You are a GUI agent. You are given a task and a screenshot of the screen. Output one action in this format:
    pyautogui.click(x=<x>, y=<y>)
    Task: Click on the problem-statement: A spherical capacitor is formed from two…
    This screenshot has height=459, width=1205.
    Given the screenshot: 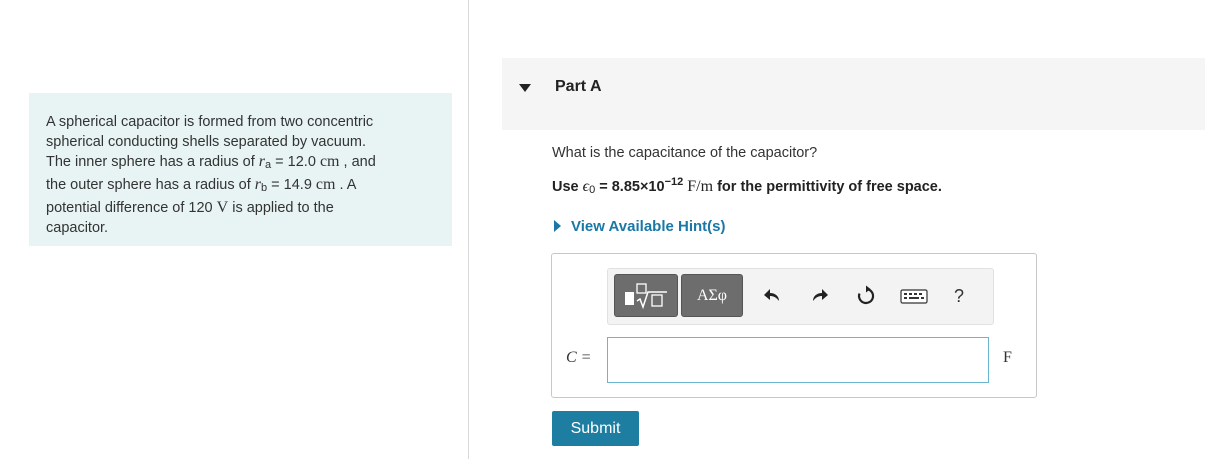 What is the action you would take?
    pyautogui.click(x=240, y=169)
    